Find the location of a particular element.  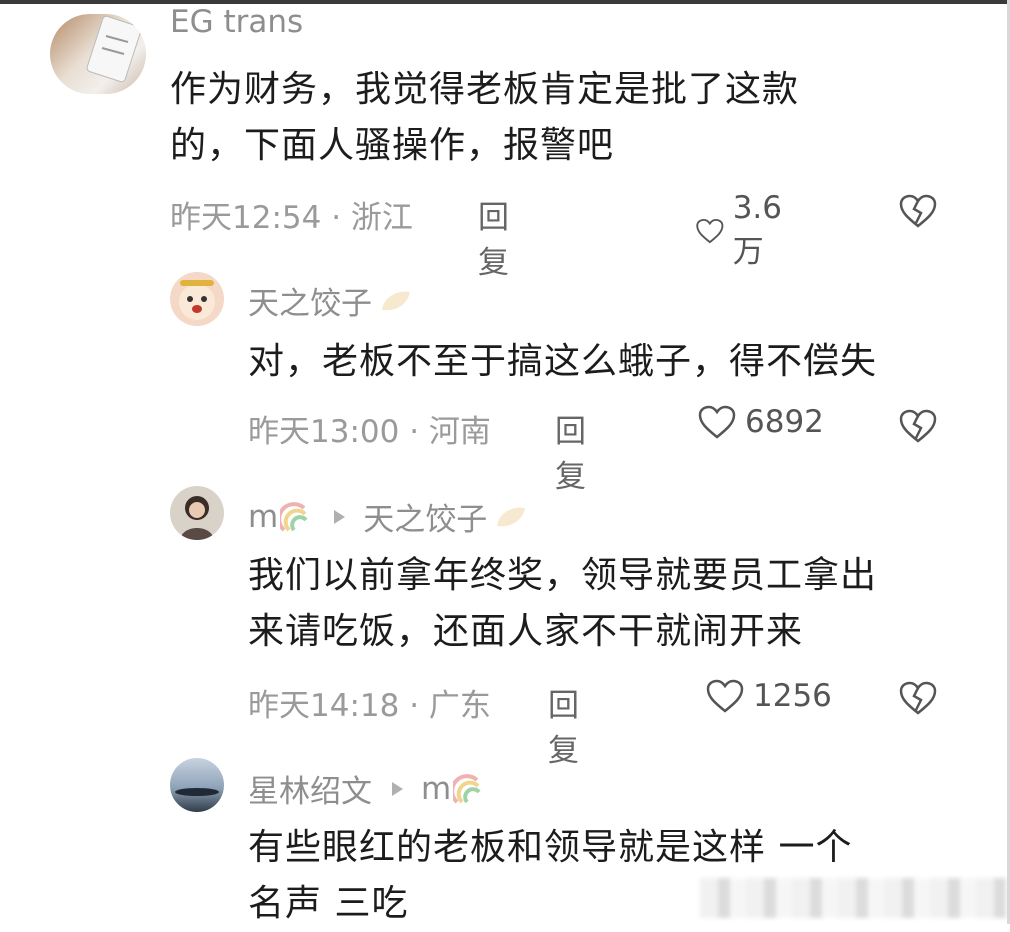

location: 浙江 is located at coordinates (381, 218).